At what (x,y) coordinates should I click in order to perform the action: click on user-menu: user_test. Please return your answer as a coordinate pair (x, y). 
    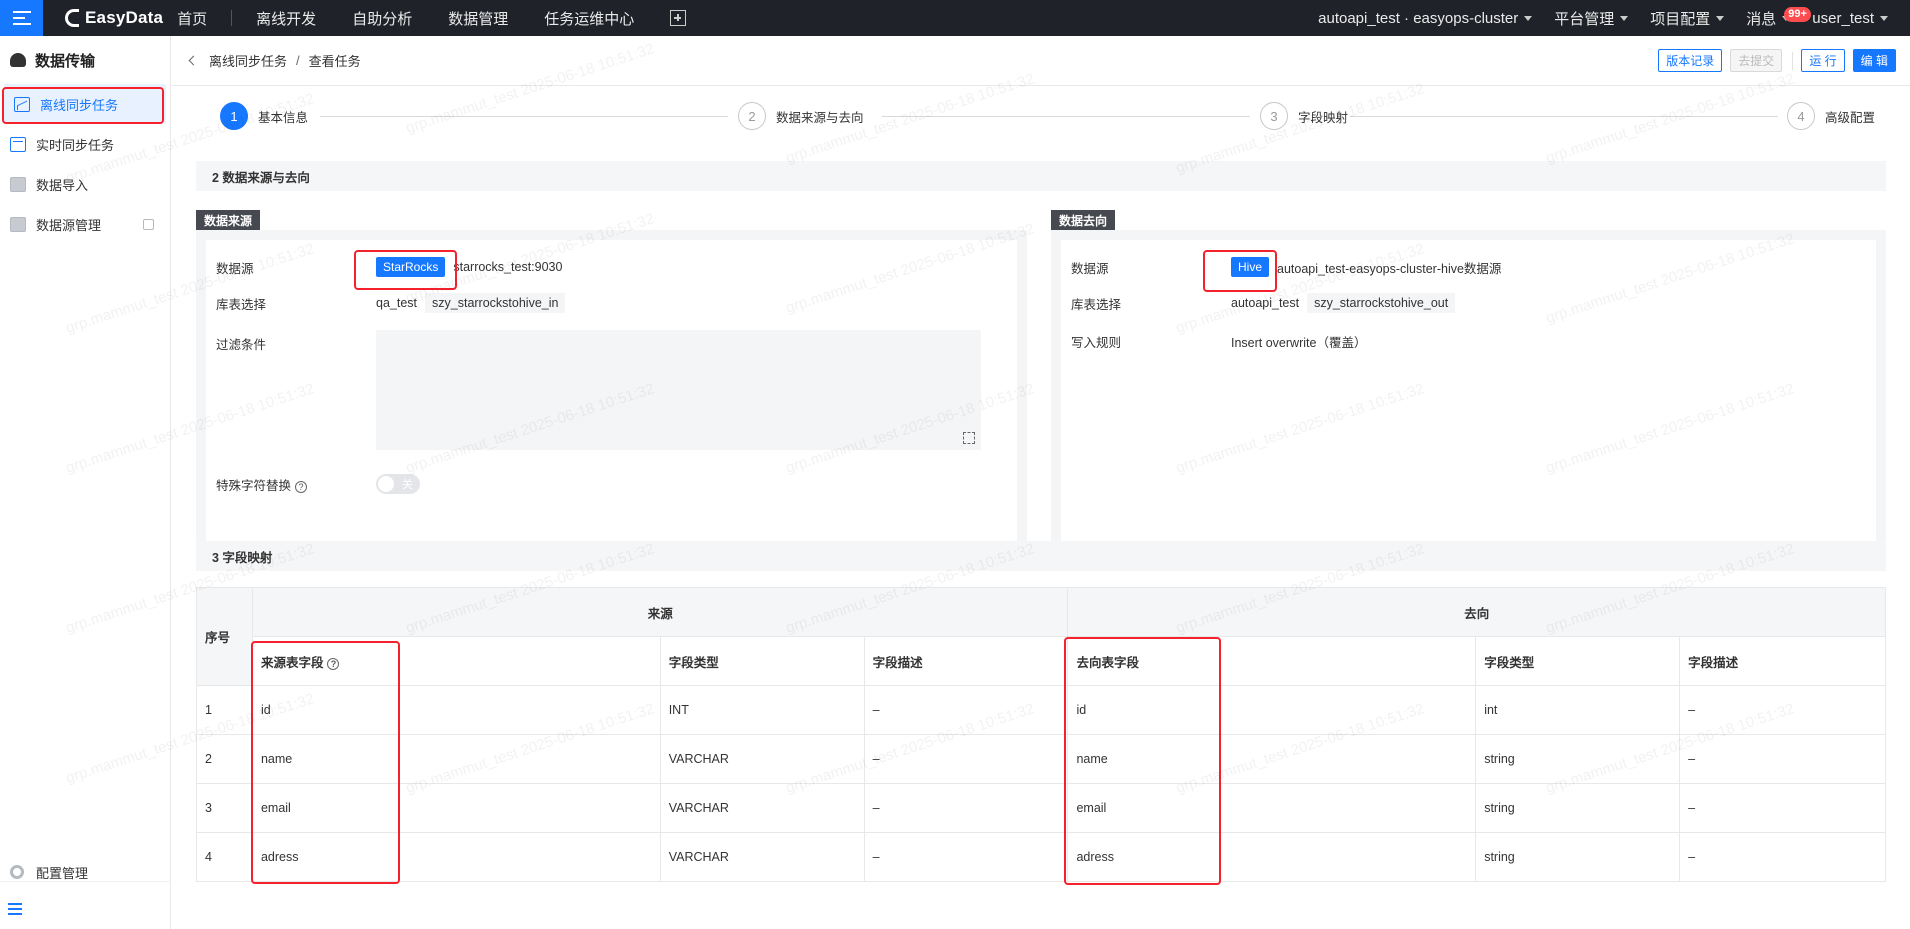
    Looking at the image, I should click on (1850, 18).